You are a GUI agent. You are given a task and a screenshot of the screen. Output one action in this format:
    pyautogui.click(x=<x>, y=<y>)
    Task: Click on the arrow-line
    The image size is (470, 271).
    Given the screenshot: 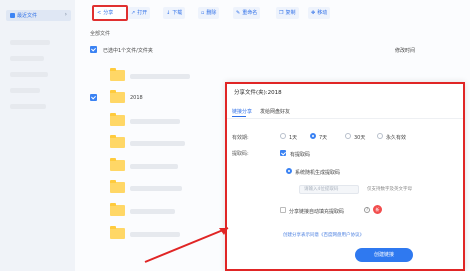 What is the action you would take?
    pyautogui.click(x=186, y=245)
    